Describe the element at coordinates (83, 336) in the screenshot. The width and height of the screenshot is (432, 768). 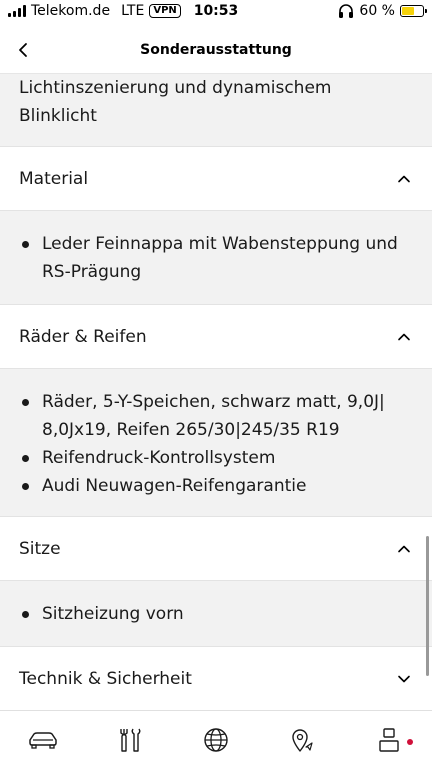
I see `section-title: Räder & Reifen` at that location.